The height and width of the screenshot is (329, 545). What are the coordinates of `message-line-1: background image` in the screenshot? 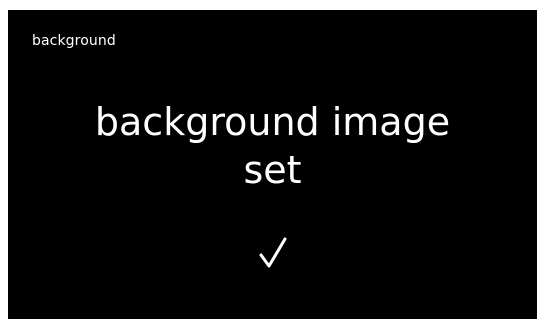 It's located at (272, 122).